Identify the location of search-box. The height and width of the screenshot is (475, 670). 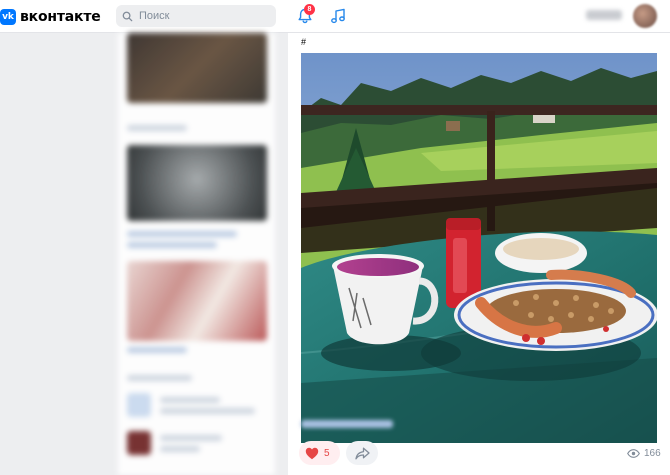
(196, 16).